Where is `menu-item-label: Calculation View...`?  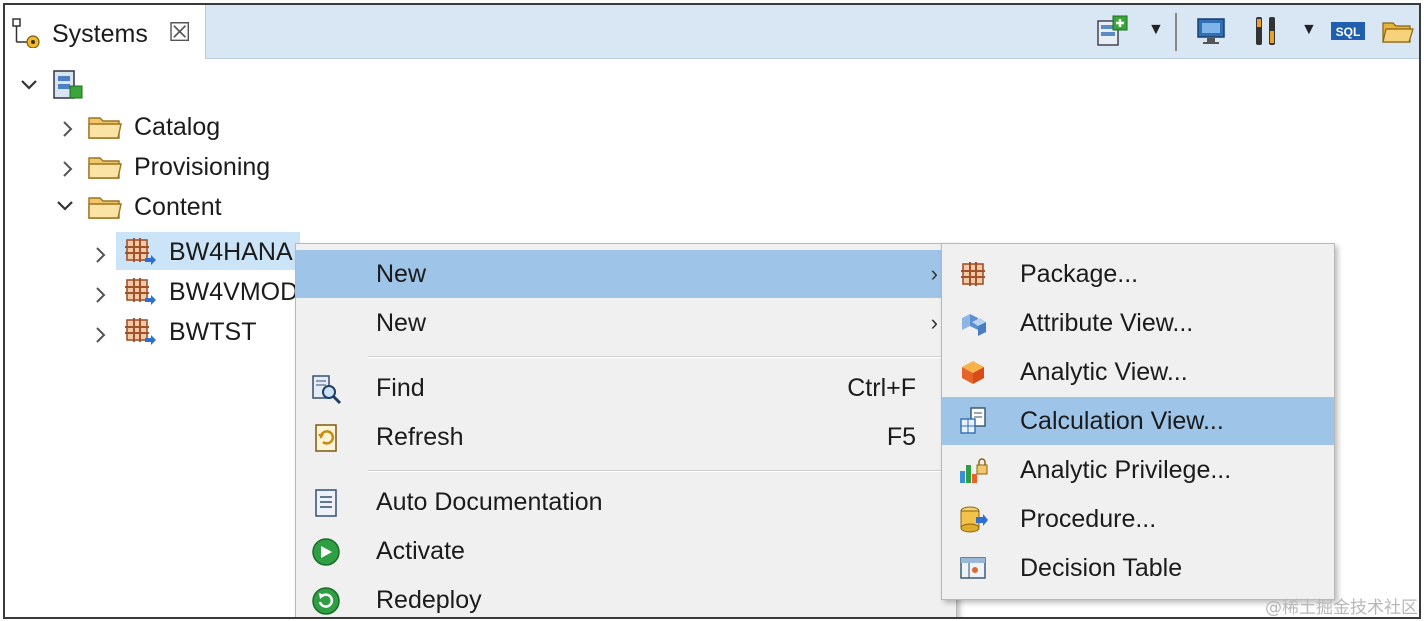 menu-item-label: Calculation View... is located at coordinates (1122, 421).